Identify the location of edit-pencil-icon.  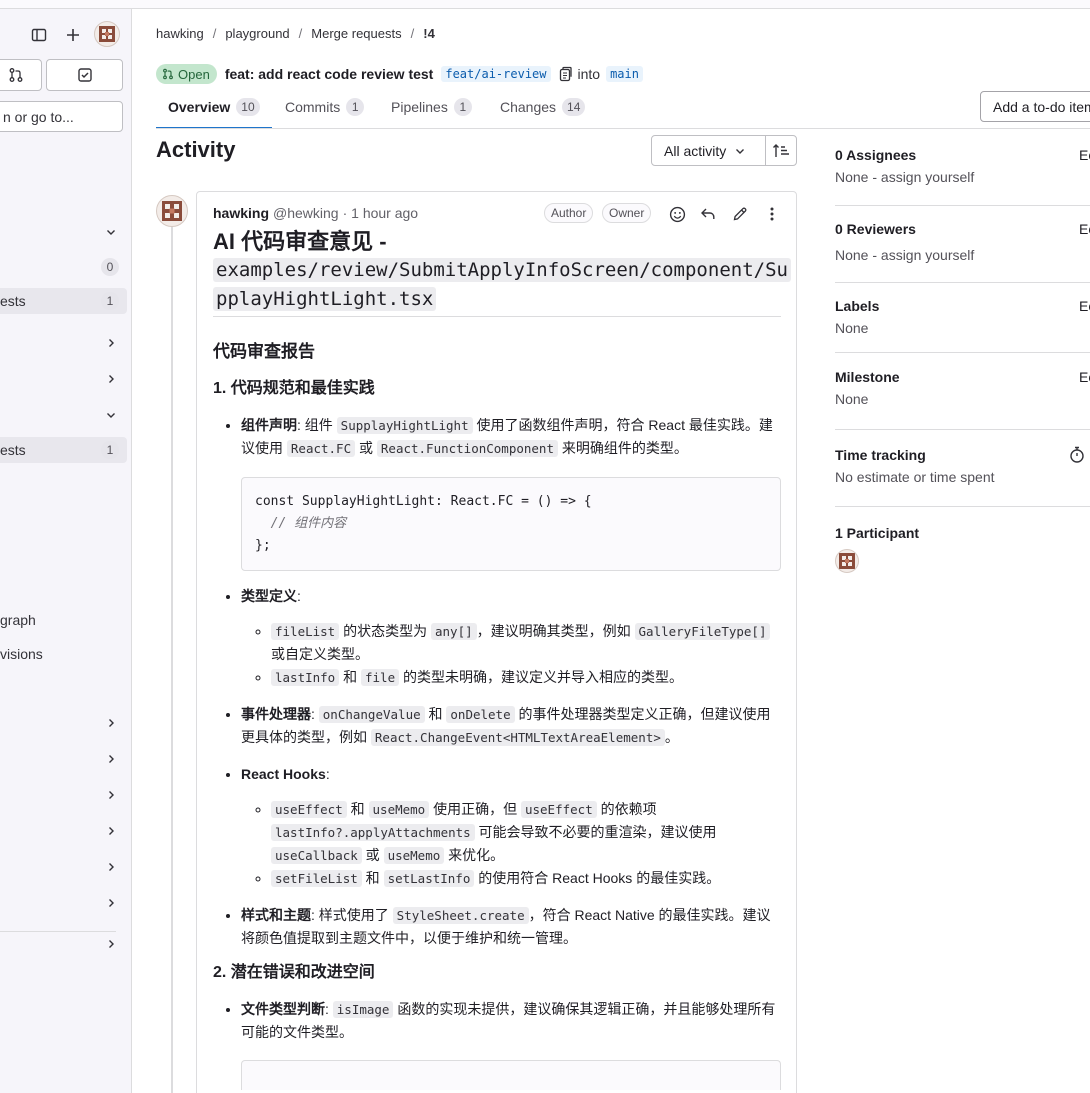
(740, 214).